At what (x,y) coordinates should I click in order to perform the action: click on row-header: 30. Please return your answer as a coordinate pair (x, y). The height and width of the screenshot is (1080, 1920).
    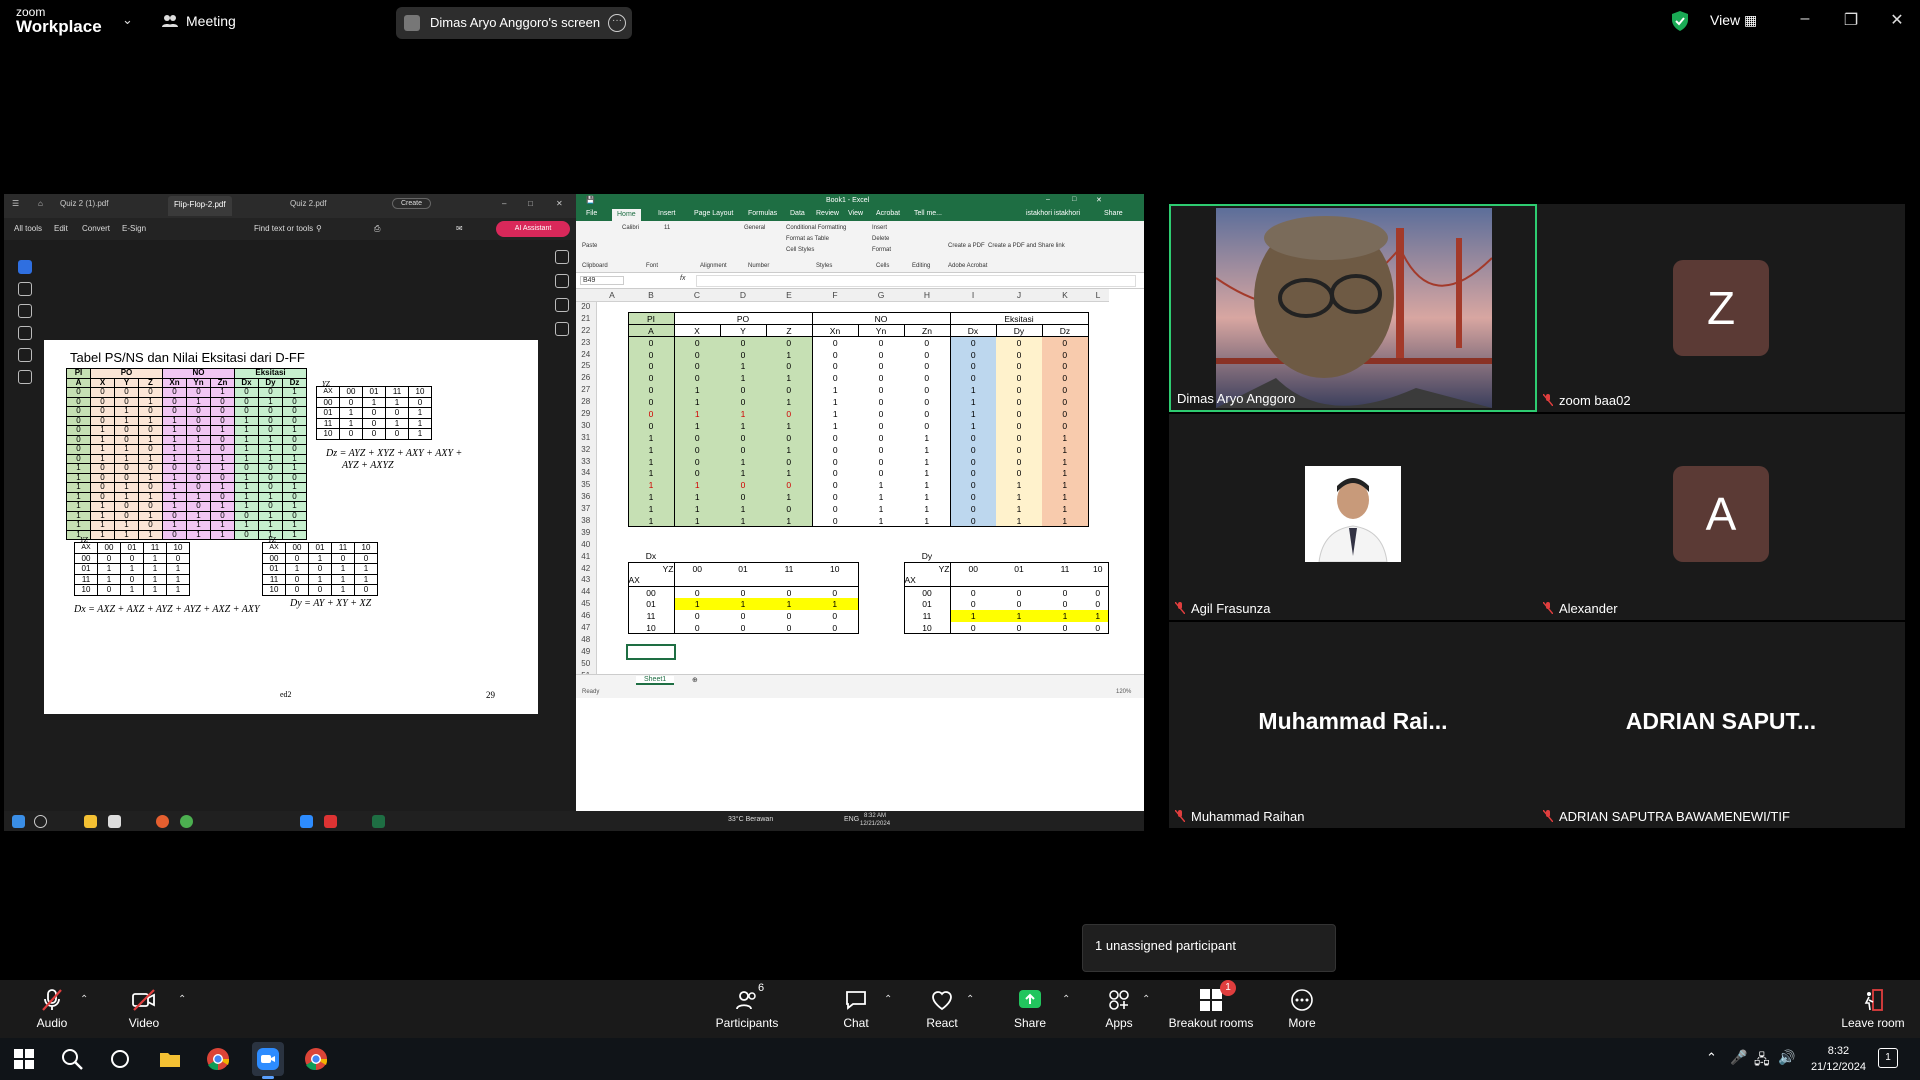
    Looking at the image, I should click on (586, 425).